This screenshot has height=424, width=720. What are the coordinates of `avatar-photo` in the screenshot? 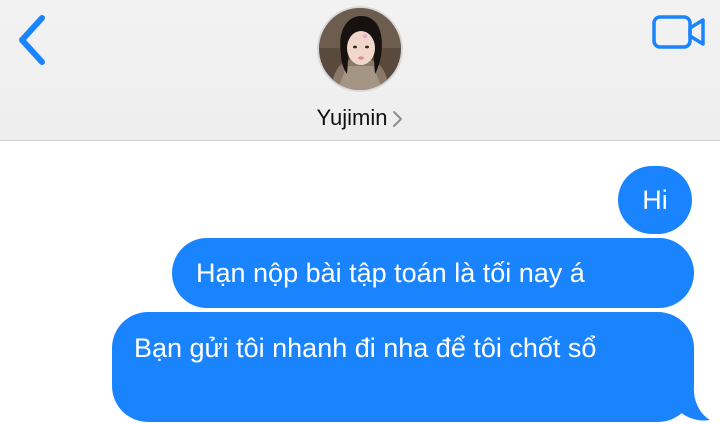 It's located at (360, 49).